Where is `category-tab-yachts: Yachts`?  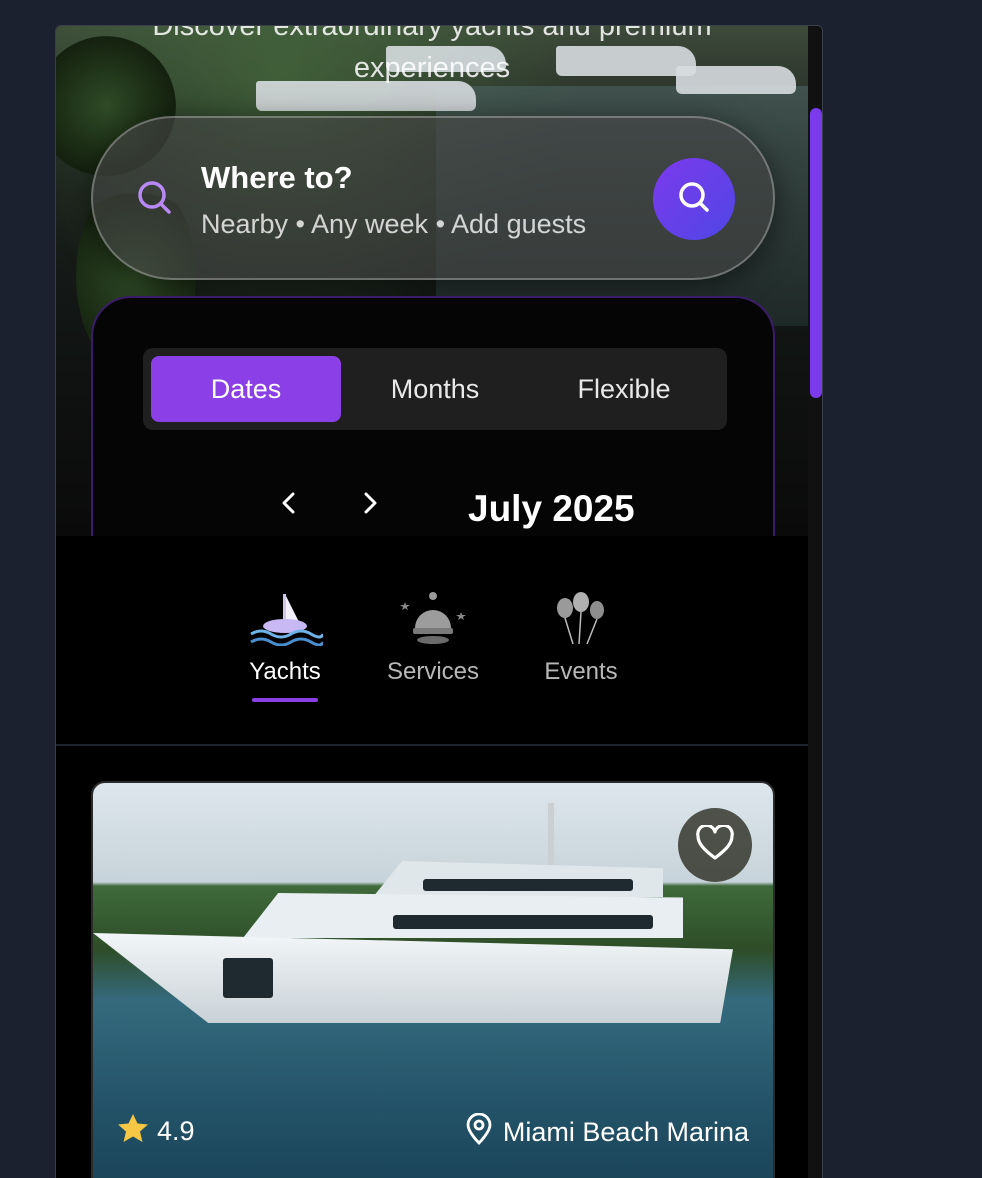 category-tab-yachts: Yachts is located at coordinates (285, 644).